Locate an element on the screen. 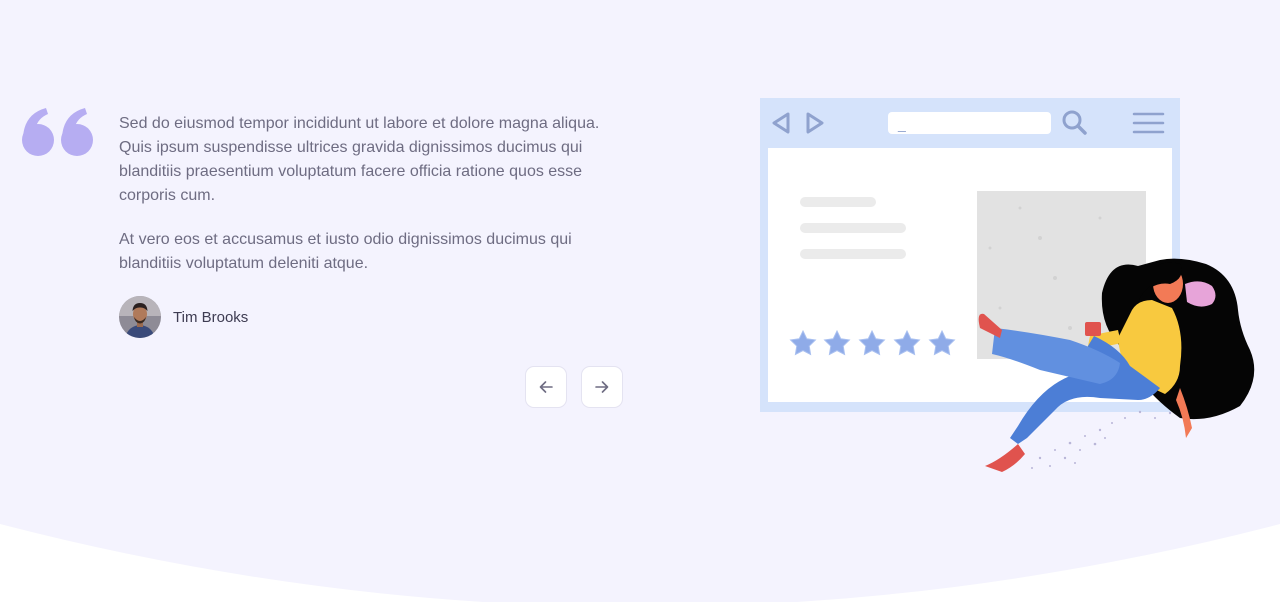  avatar is located at coordinates (140, 317).